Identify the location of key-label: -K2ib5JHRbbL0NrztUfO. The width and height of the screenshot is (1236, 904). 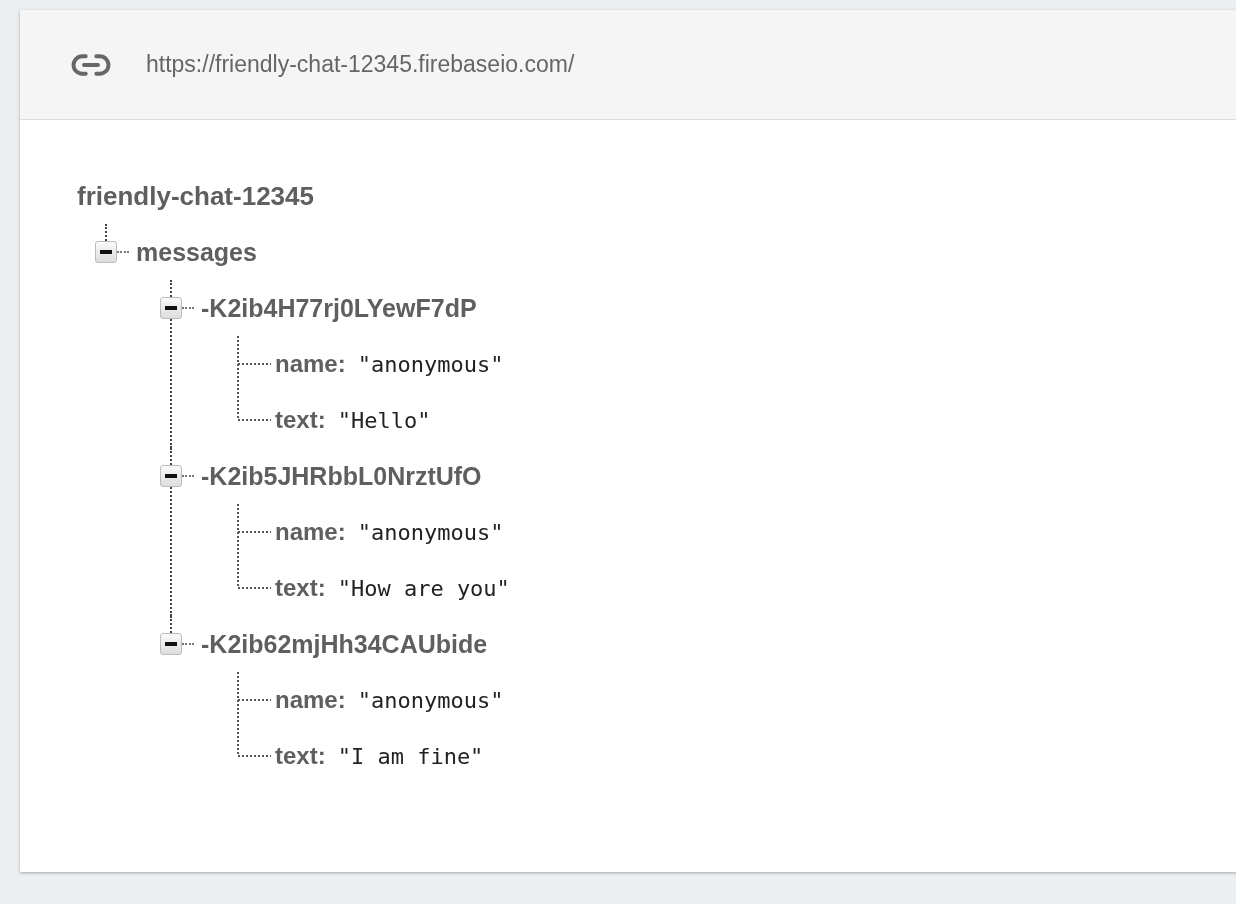
(341, 476).